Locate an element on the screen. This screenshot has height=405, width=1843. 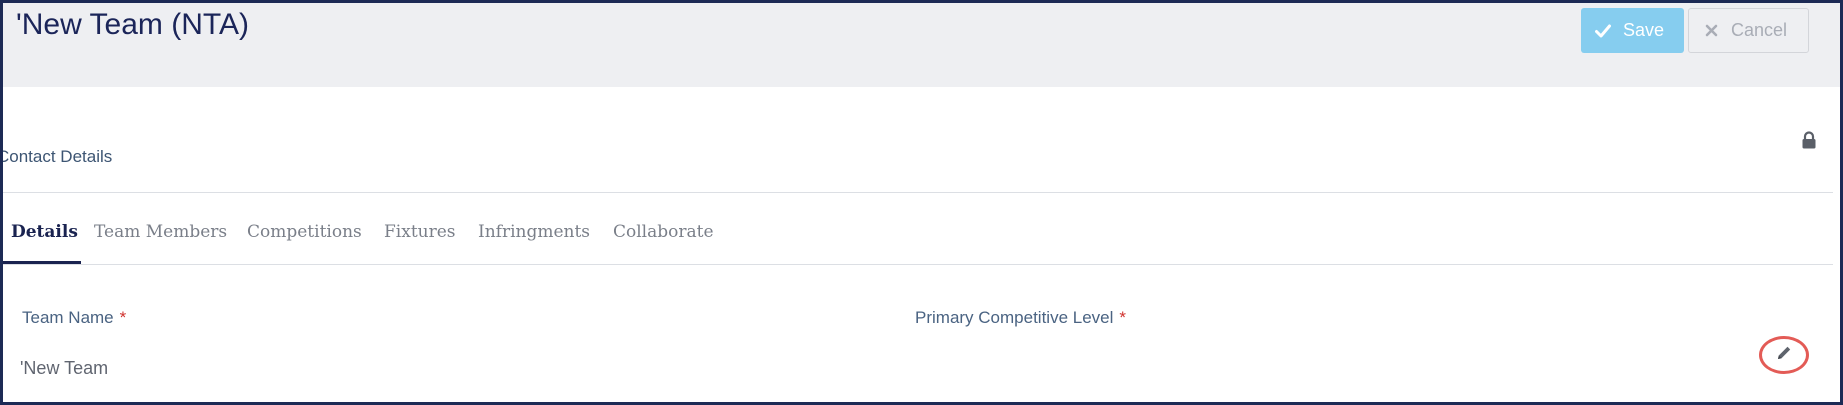
save-button: Save is located at coordinates (1632, 30).